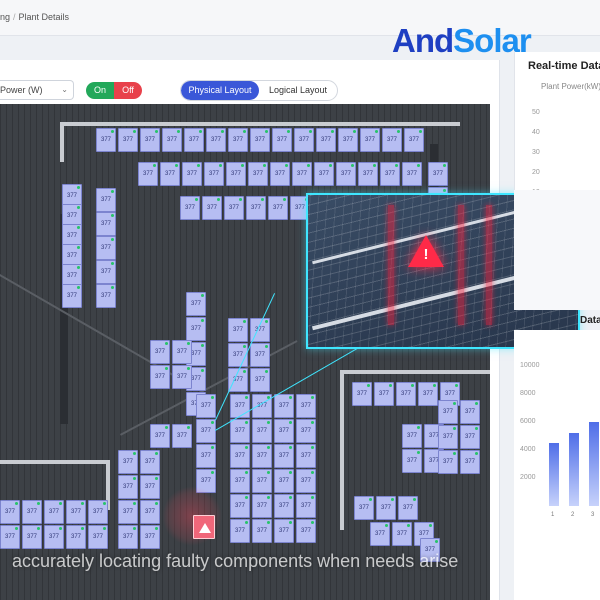 This screenshot has width=600, height=600. Describe the element at coordinates (5, 17) in the screenshot. I see `breadcrumb-parent: ng` at that location.